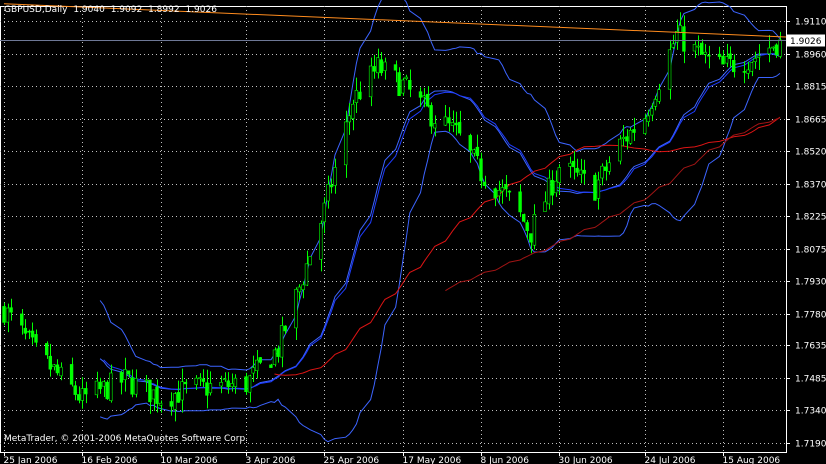 The image size is (826, 464). What do you see at coordinates (810, 412) in the screenshot?
I see `y-tick-label: 1.7340` at bounding box center [810, 412].